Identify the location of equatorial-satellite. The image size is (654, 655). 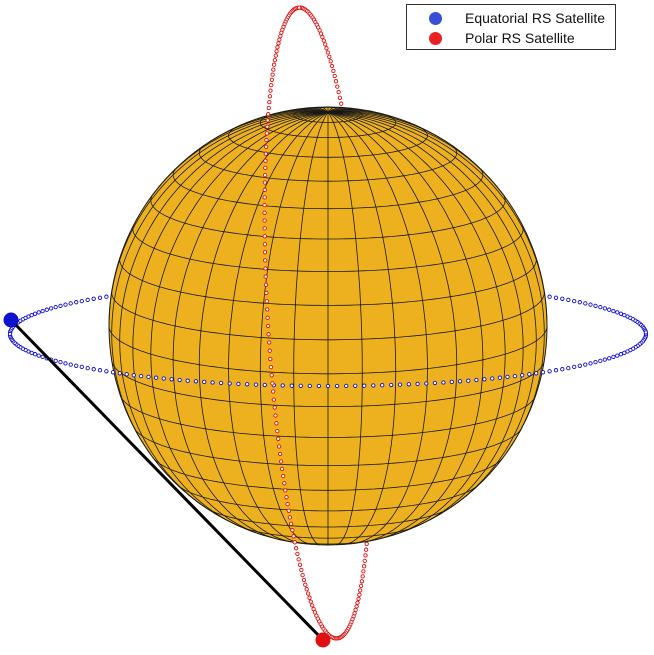
(11, 320).